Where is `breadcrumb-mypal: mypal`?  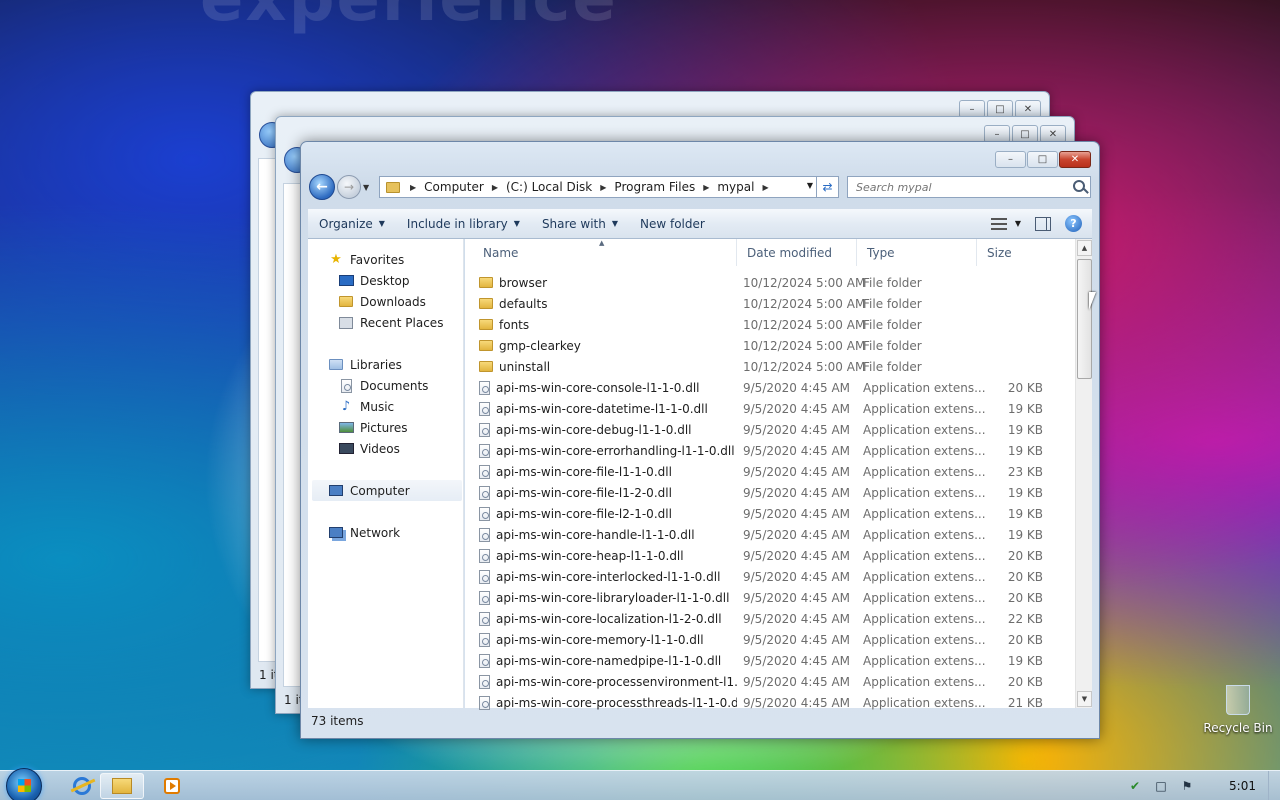
breadcrumb-mypal: mypal is located at coordinates (735, 187).